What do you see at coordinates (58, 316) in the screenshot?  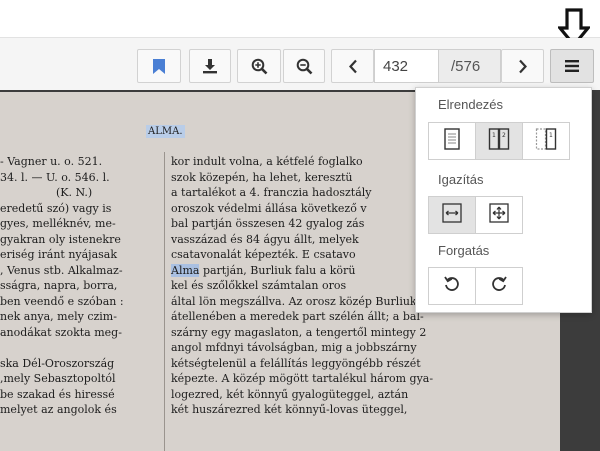 I see `text-line: nek anya, mely czim-` at bounding box center [58, 316].